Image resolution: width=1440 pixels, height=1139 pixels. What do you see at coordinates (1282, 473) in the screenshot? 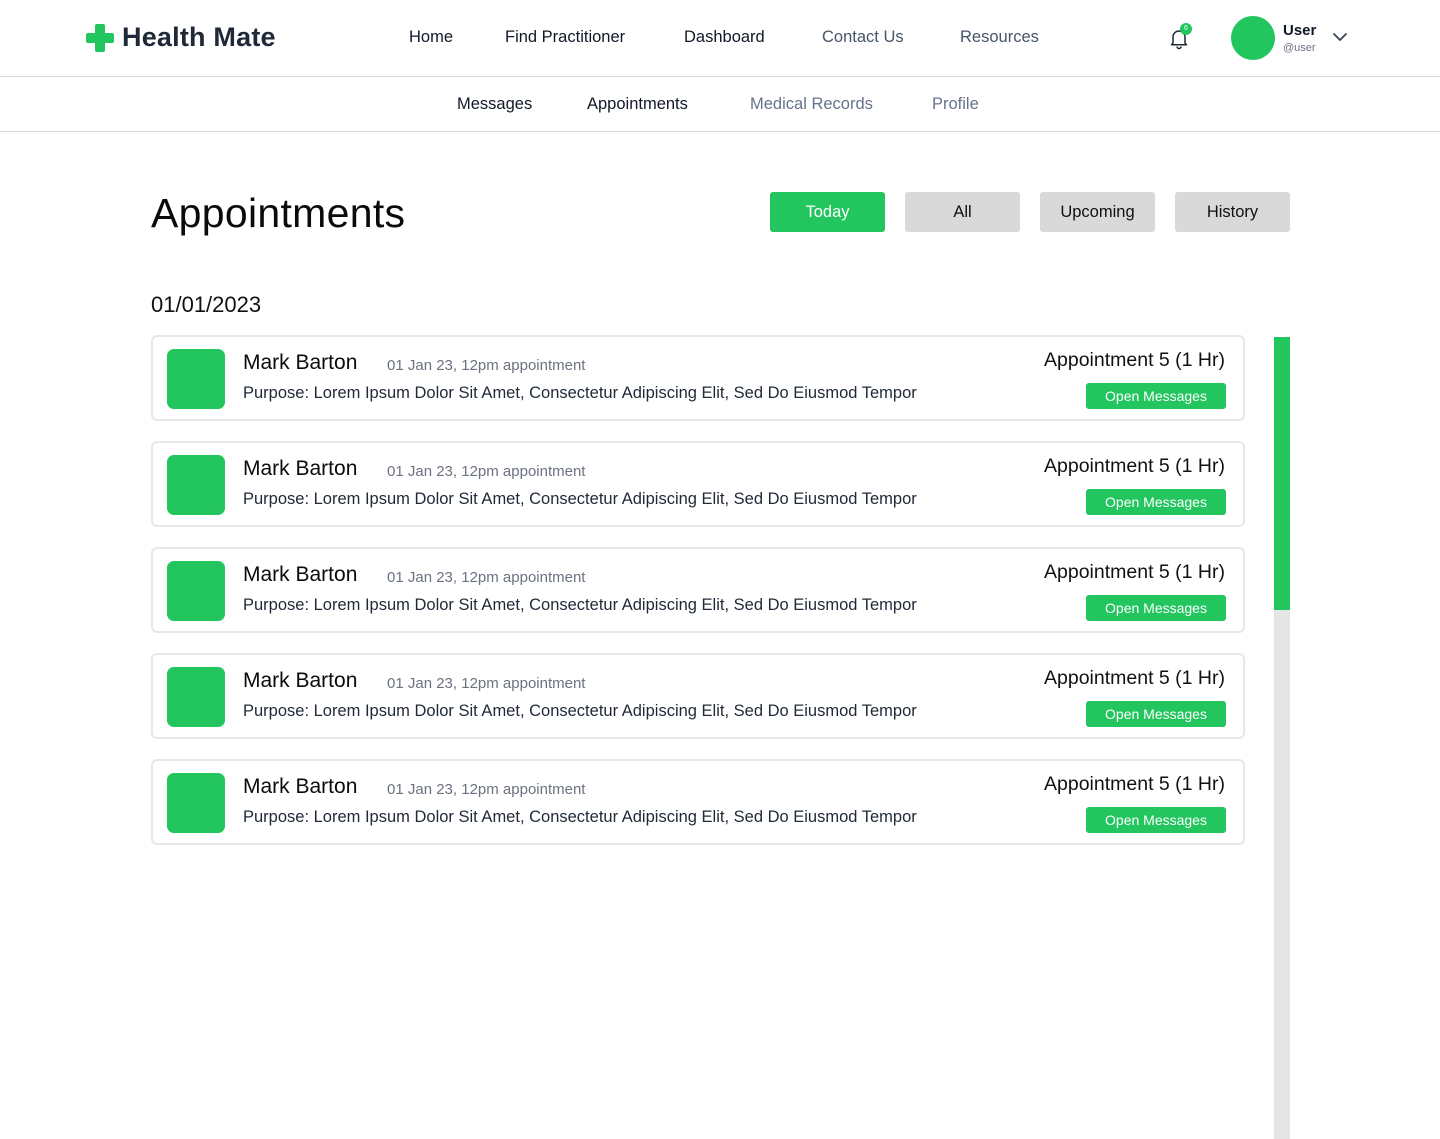
I see `scrollbar-thumb` at bounding box center [1282, 473].